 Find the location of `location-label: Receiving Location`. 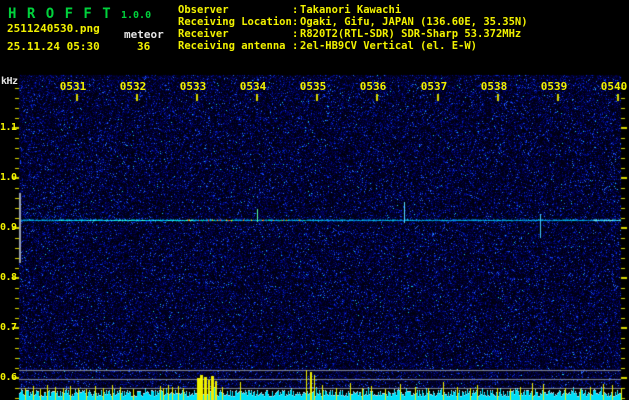

location-label: Receiving Location is located at coordinates (235, 22).